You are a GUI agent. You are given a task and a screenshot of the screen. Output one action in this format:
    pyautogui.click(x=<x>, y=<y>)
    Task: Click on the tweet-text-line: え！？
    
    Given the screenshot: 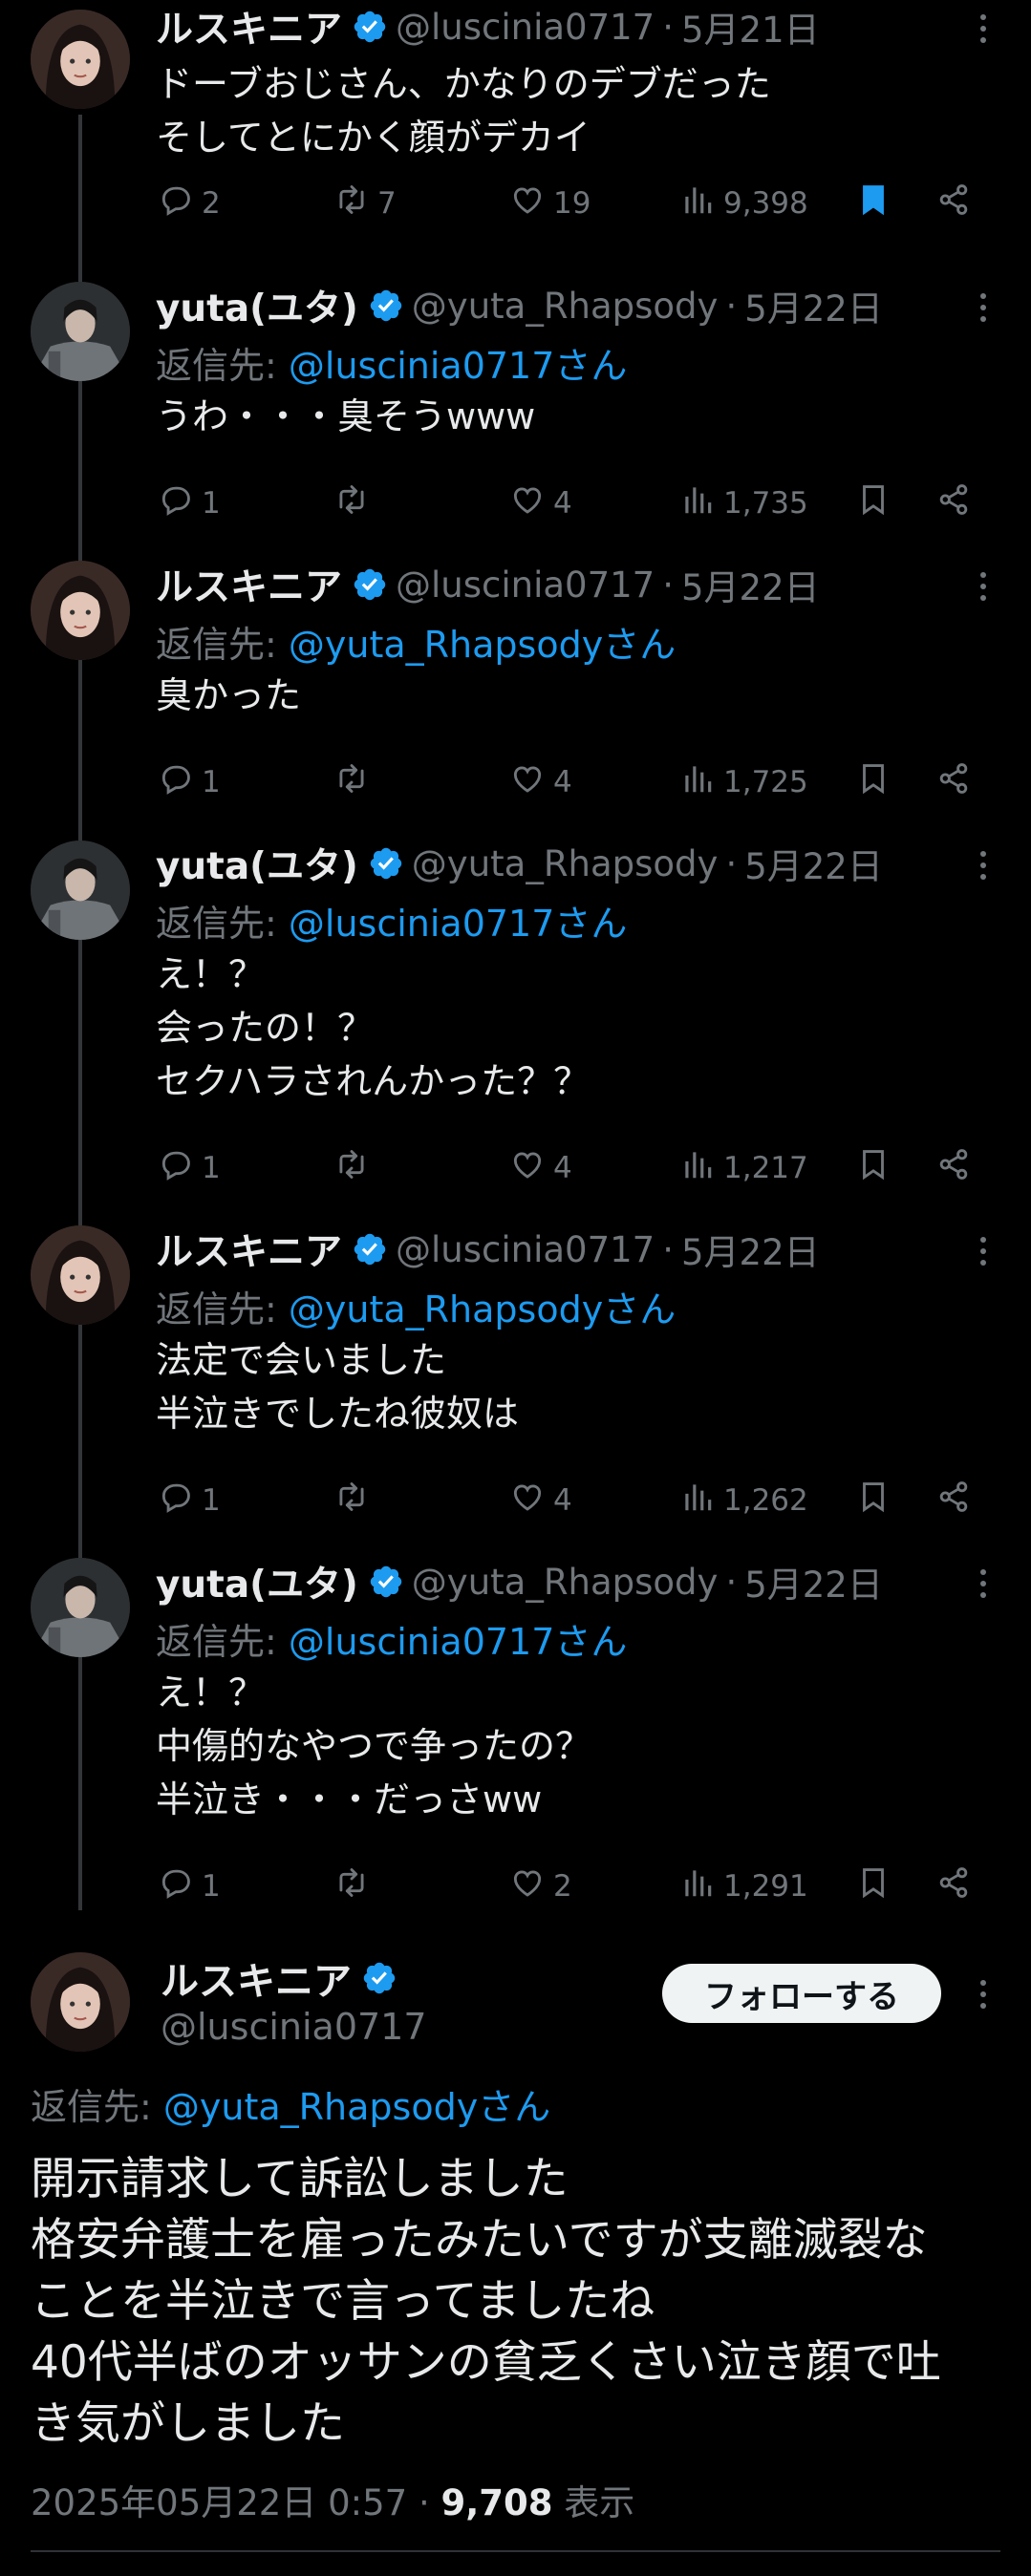 What is the action you would take?
    pyautogui.click(x=211, y=1692)
    